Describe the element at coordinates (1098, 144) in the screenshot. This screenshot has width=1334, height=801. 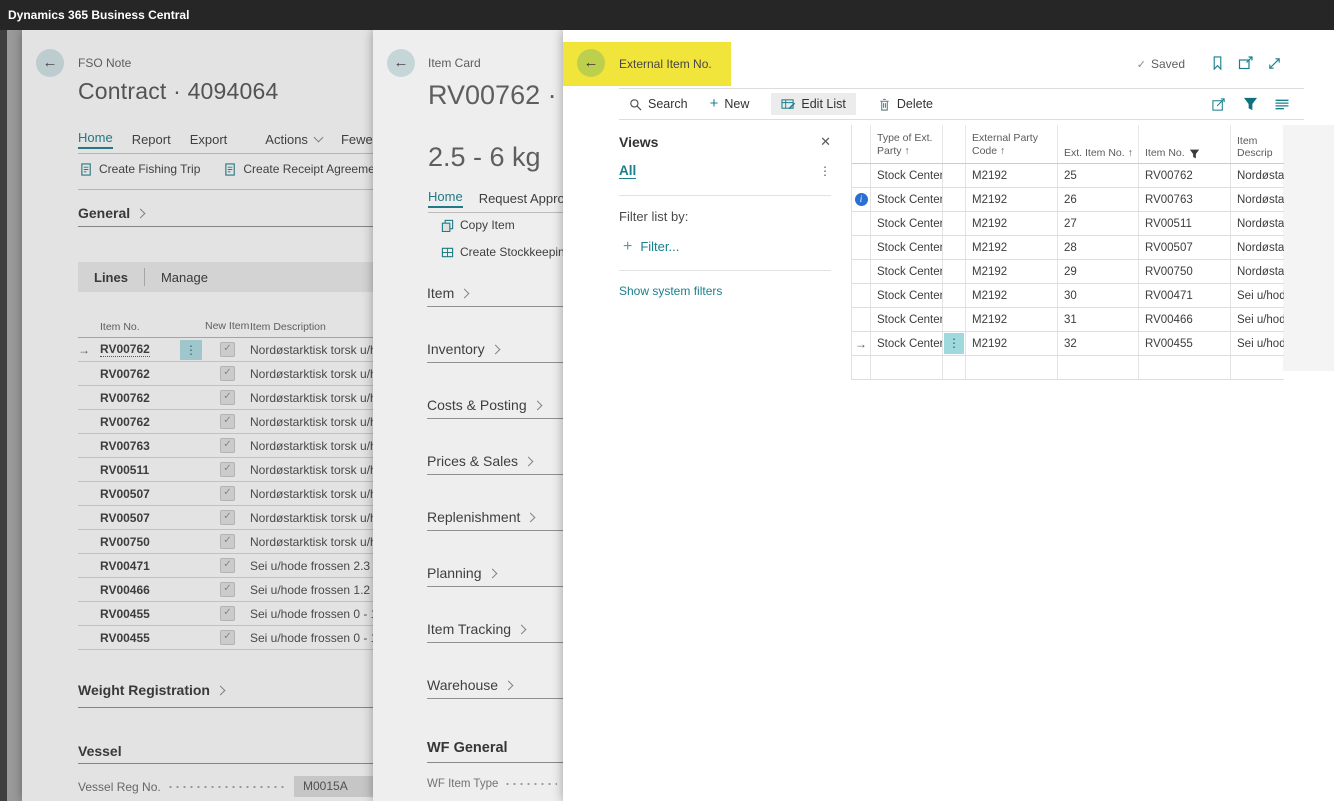
I see `column-header-ext-item-no: Ext. Item No. ↑` at that location.